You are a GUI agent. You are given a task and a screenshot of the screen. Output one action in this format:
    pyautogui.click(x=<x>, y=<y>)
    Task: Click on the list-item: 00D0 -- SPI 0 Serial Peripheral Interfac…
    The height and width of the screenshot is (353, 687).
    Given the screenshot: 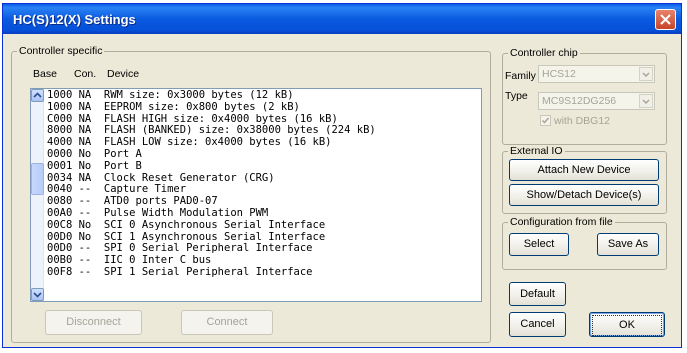 What is the action you would take?
    pyautogui.click(x=263, y=249)
    